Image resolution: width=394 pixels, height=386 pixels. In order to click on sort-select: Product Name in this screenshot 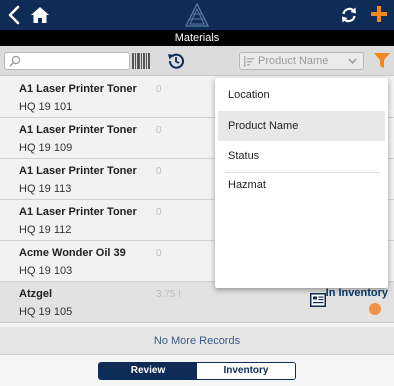, I will do `click(301, 61)`.